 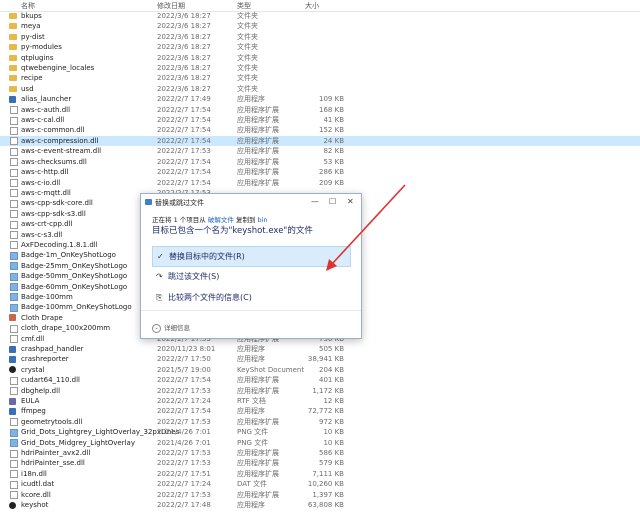 What do you see at coordinates (320, 120) in the screenshot?
I see `file-row: aws-c-cal.dll 2022/2/7 17:54 应用程序扩展 41 KB` at bounding box center [320, 120].